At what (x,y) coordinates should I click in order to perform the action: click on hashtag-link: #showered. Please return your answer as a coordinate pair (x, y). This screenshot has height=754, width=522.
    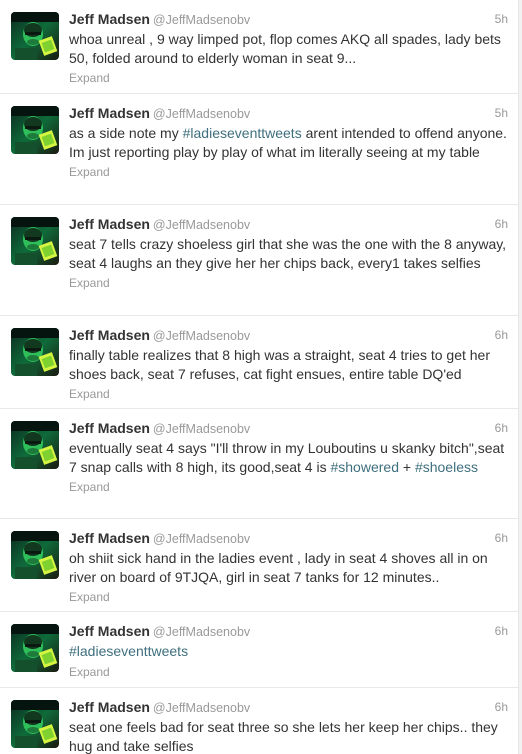
    Looking at the image, I should click on (364, 467).